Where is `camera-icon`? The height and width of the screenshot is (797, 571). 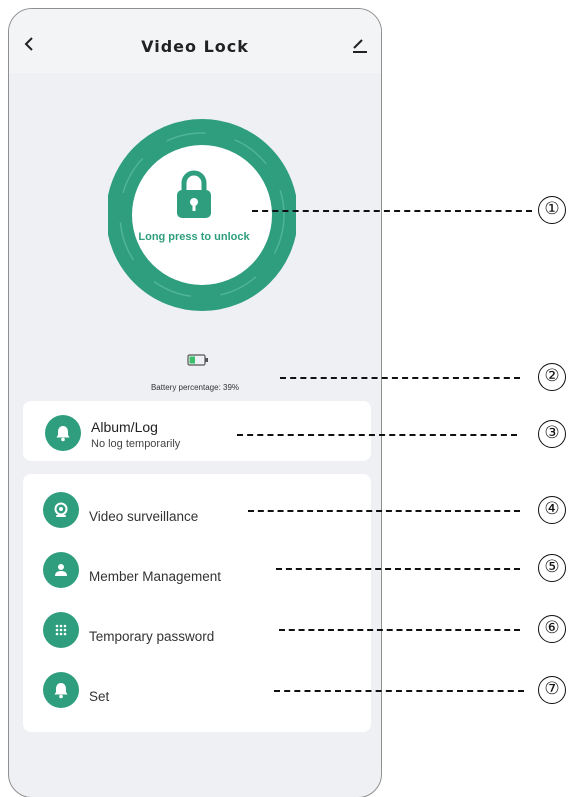
camera-icon is located at coordinates (61, 510).